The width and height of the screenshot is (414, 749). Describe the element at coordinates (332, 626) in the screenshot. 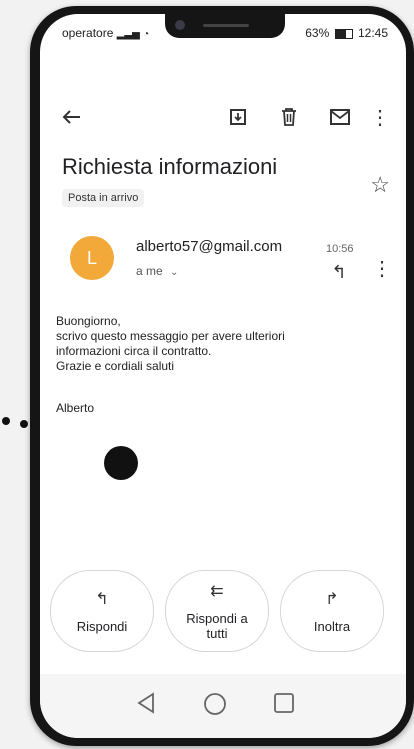

I see `forward-label: Inoltra` at that location.